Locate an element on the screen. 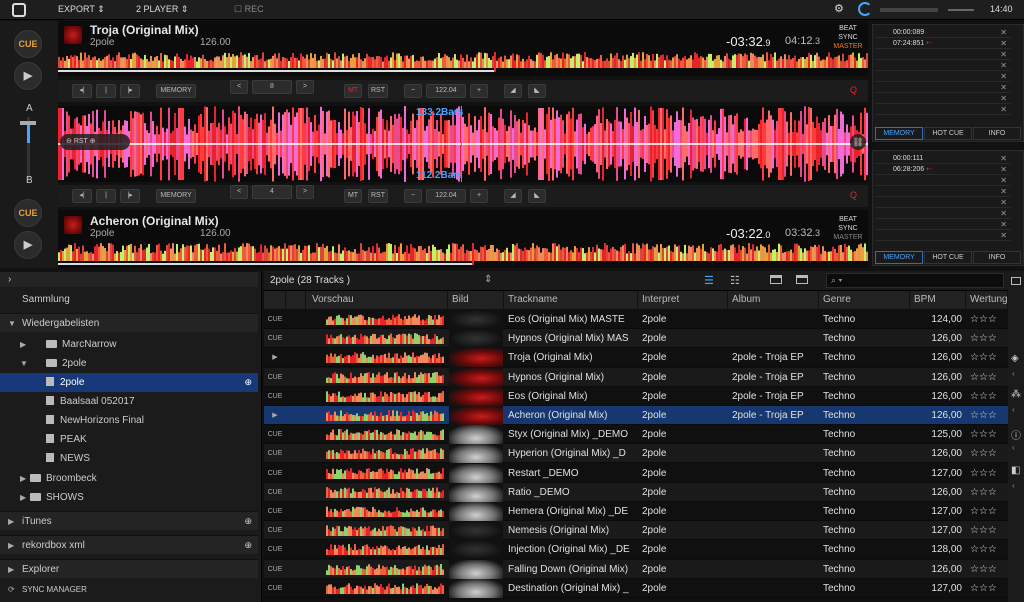 This screenshot has height=602, width=1024. palette-icon: ◧ is located at coordinates (1015, 470).